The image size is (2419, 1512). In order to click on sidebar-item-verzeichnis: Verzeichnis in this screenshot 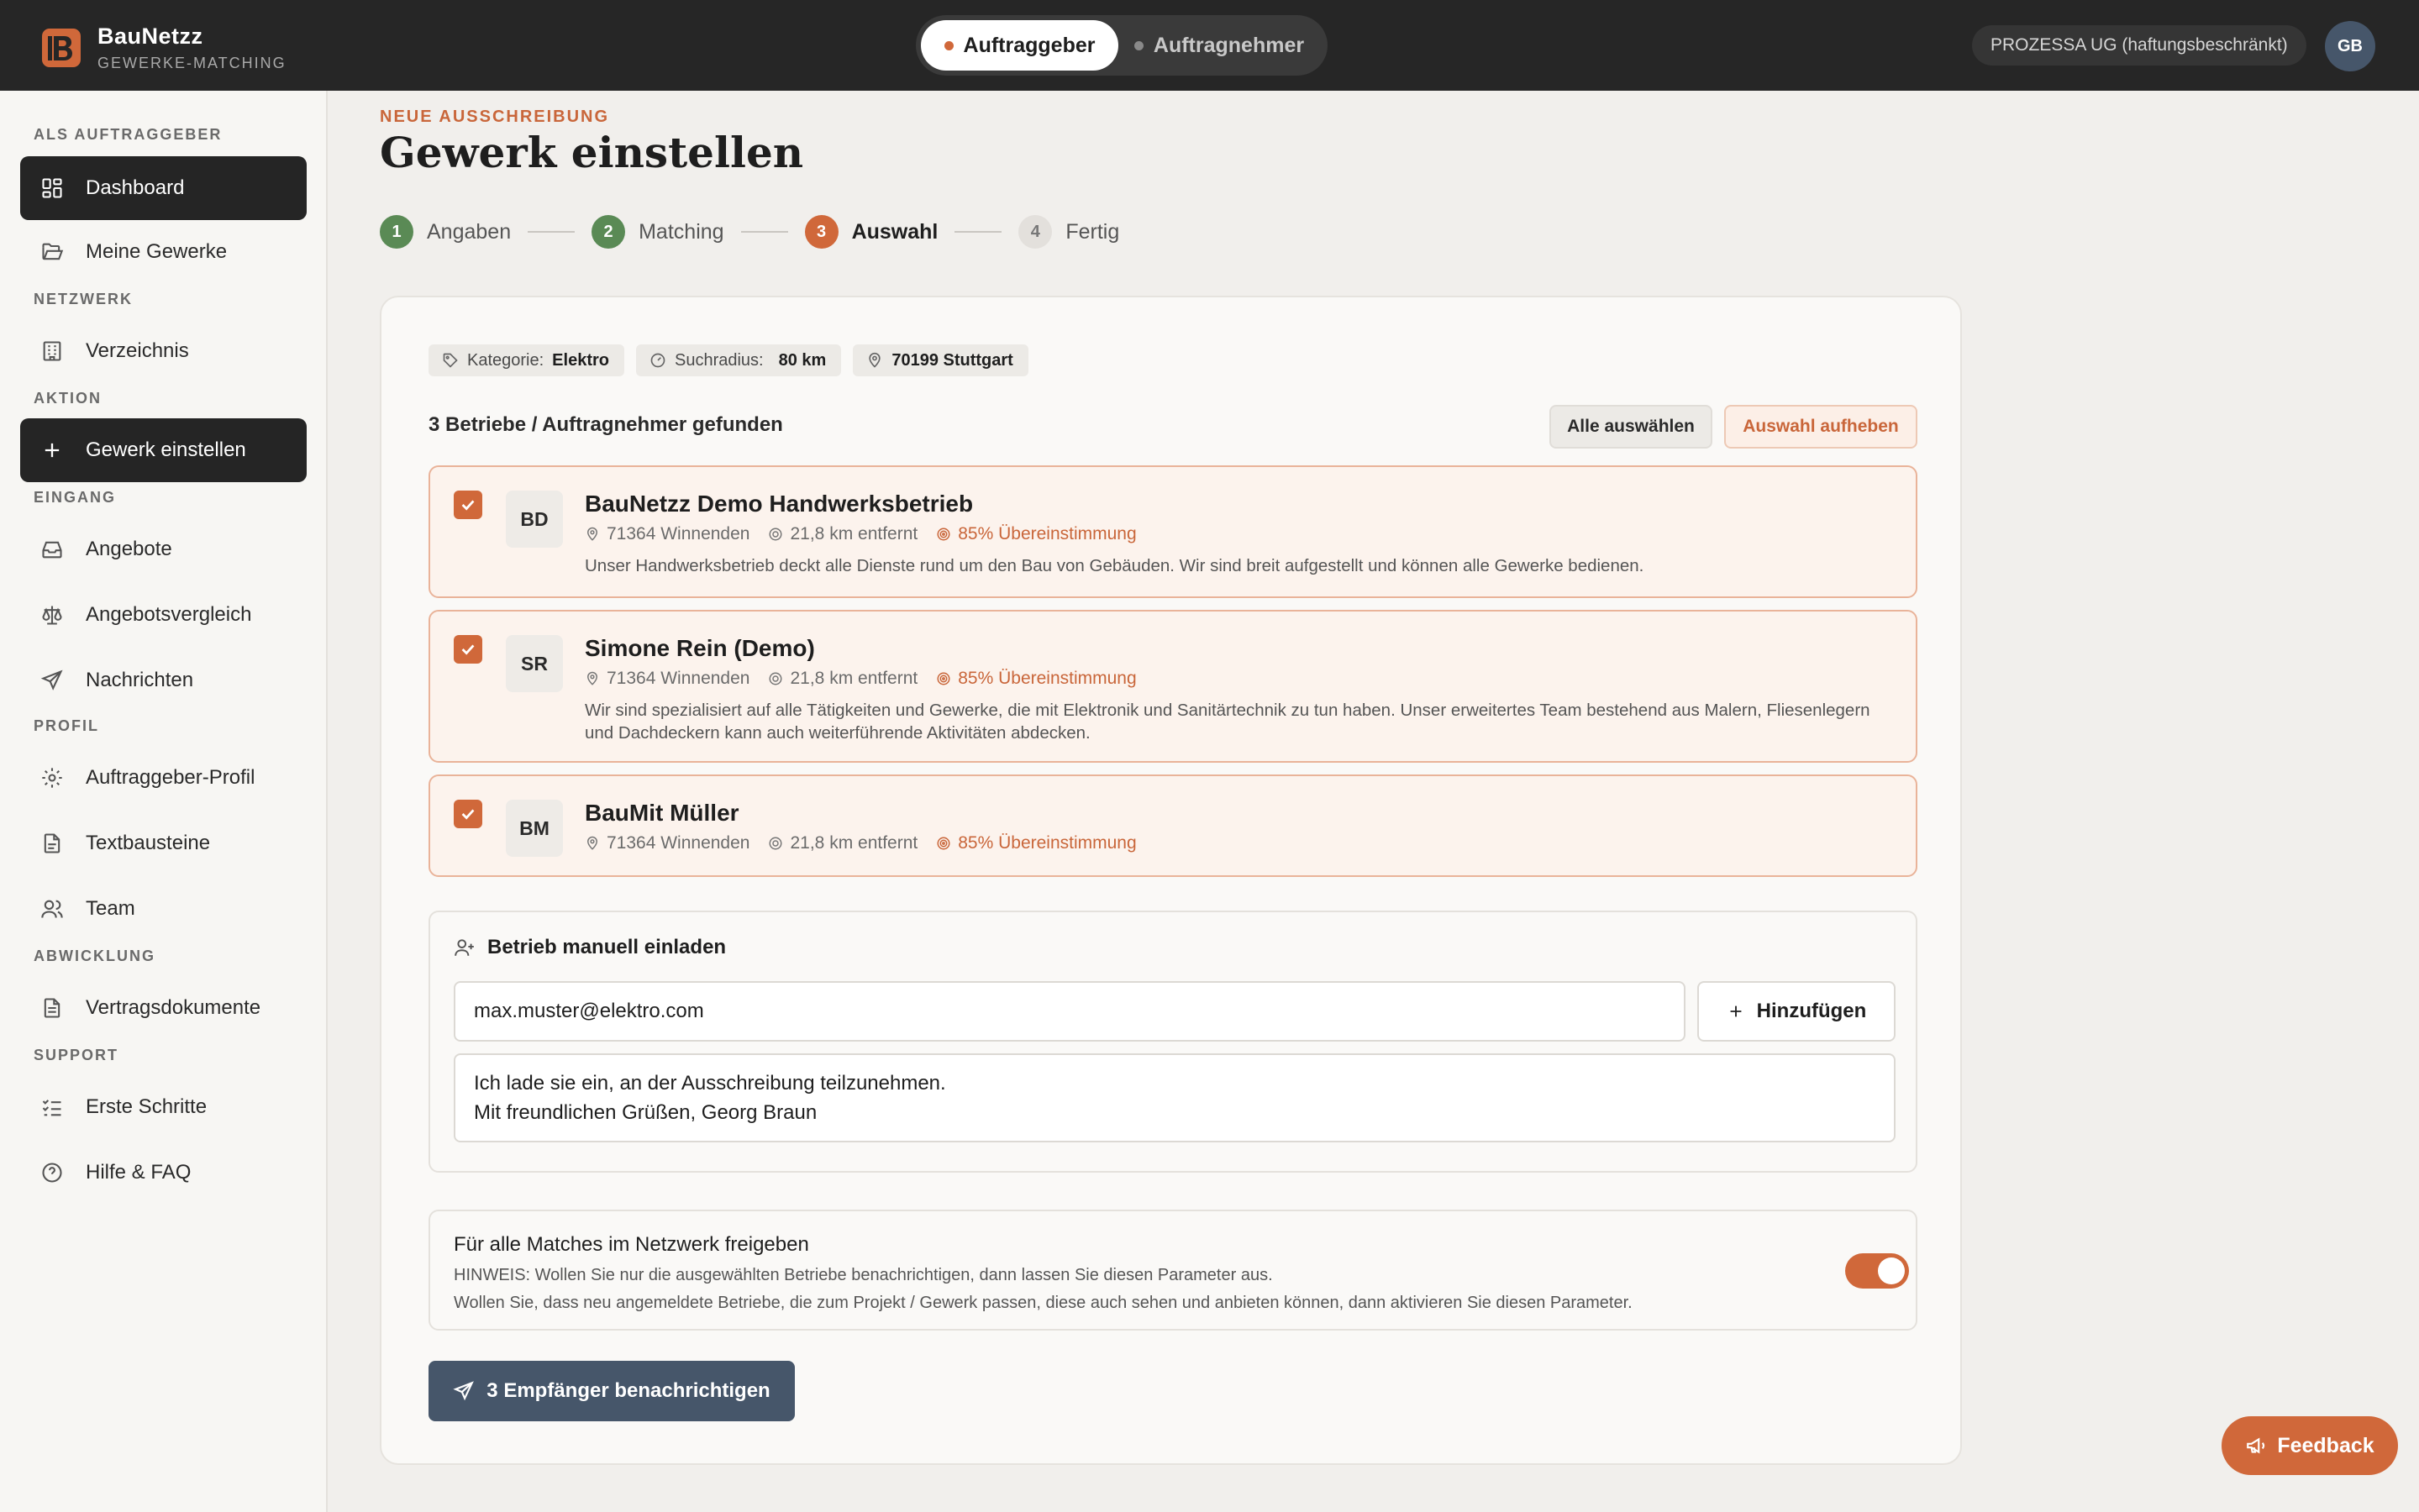, I will do `click(163, 351)`.